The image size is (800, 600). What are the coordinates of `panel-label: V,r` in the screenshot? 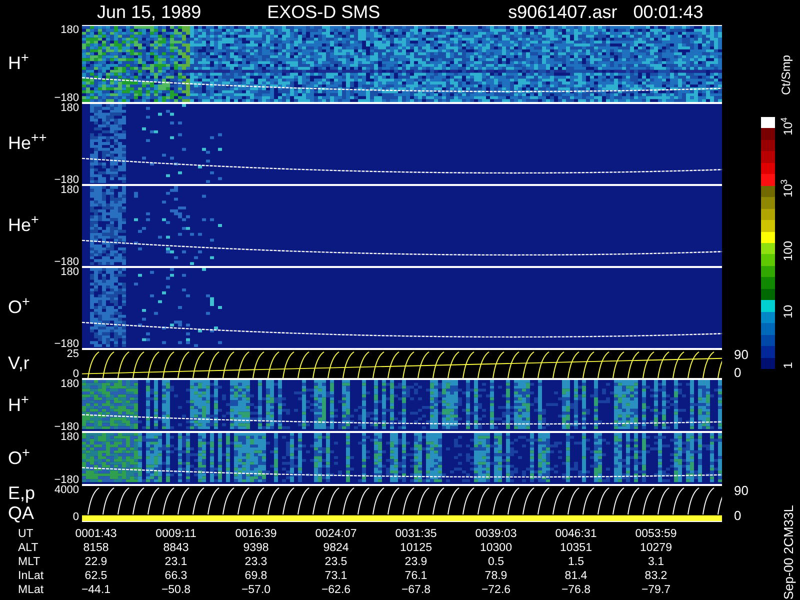 It's located at (19, 364).